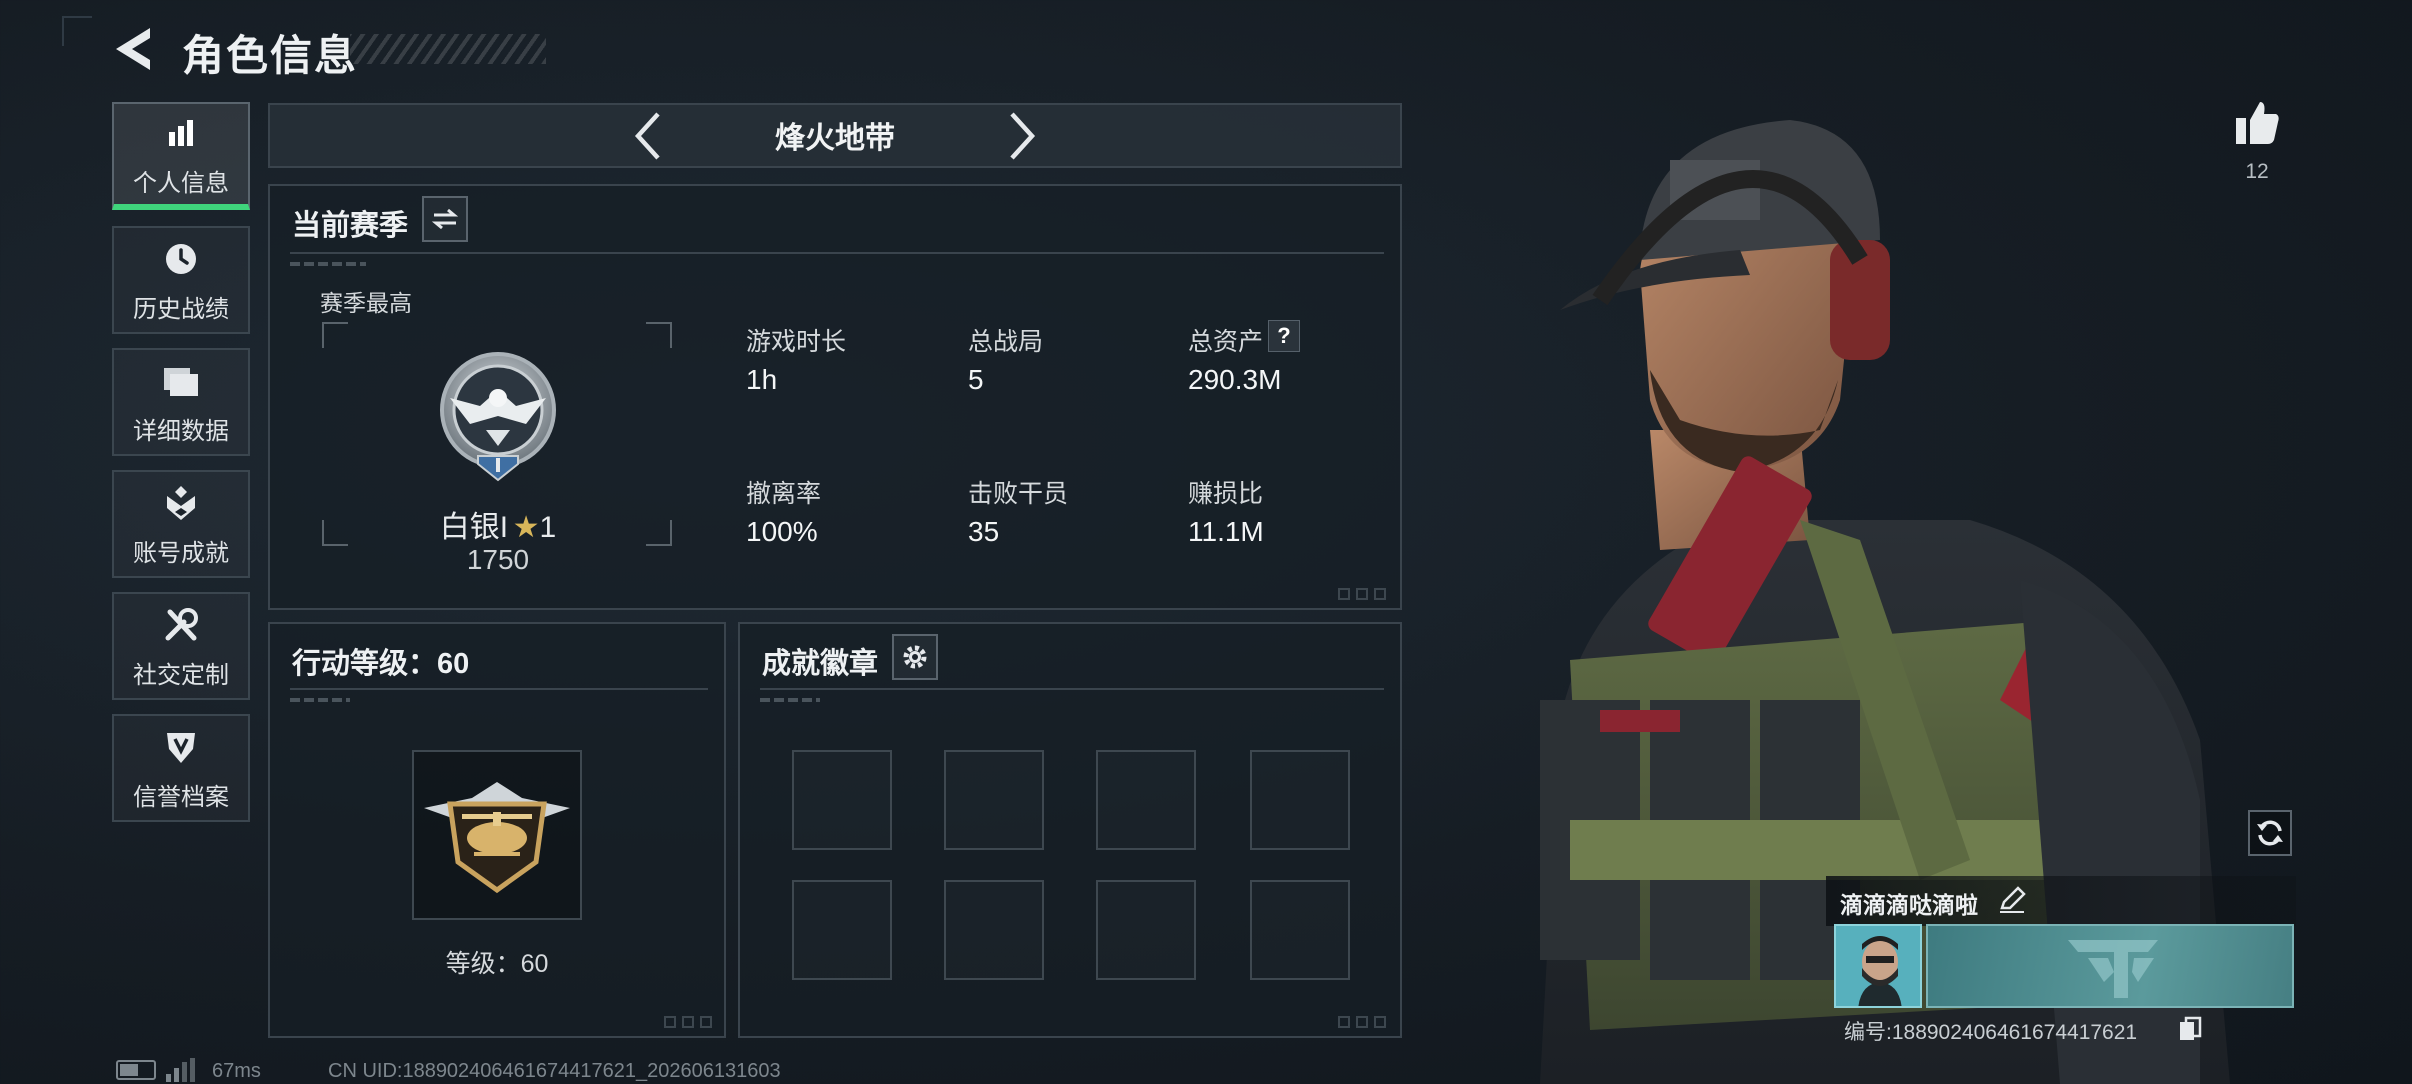 Image resolution: width=2412 pixels, height=1084 pixels. I want to click on banner-logo-icon, so click(2113, 969).